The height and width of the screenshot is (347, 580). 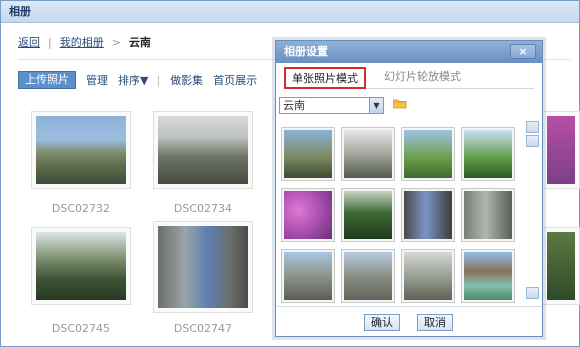 I want to click on current-album: 云南, so click(x=139, y=42).